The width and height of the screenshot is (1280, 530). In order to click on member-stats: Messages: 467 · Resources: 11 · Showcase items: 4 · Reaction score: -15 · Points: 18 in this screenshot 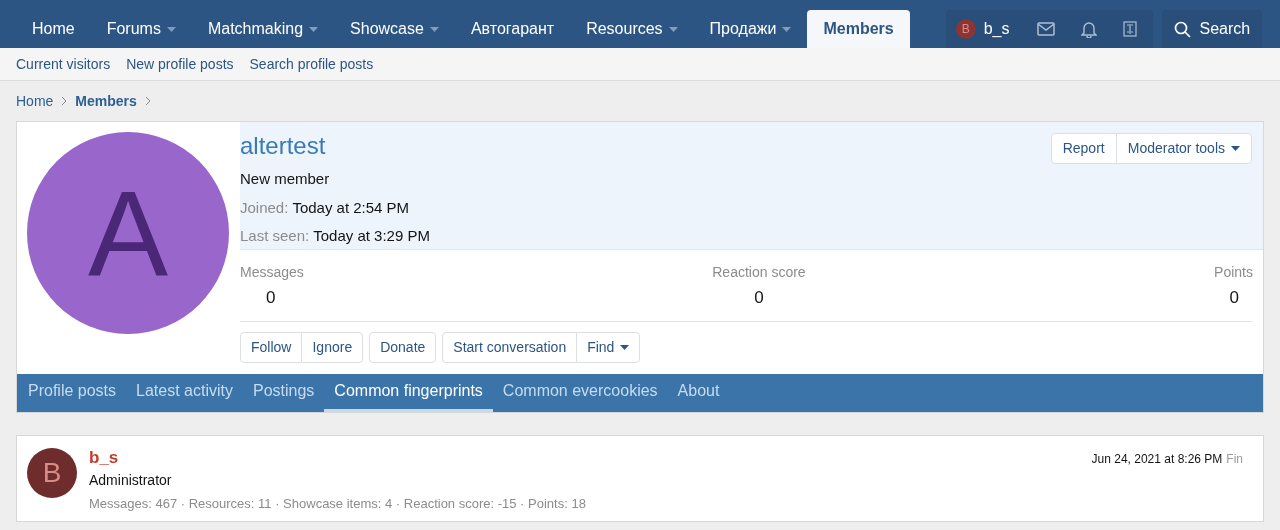, I will do `click(337, 503)`.